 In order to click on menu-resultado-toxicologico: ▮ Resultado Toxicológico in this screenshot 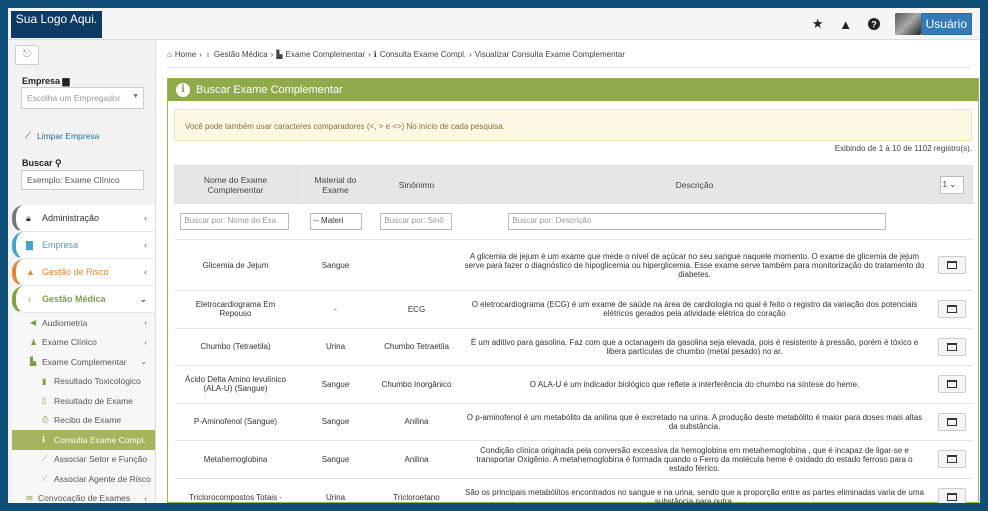, I will do `click(83, 381)`.